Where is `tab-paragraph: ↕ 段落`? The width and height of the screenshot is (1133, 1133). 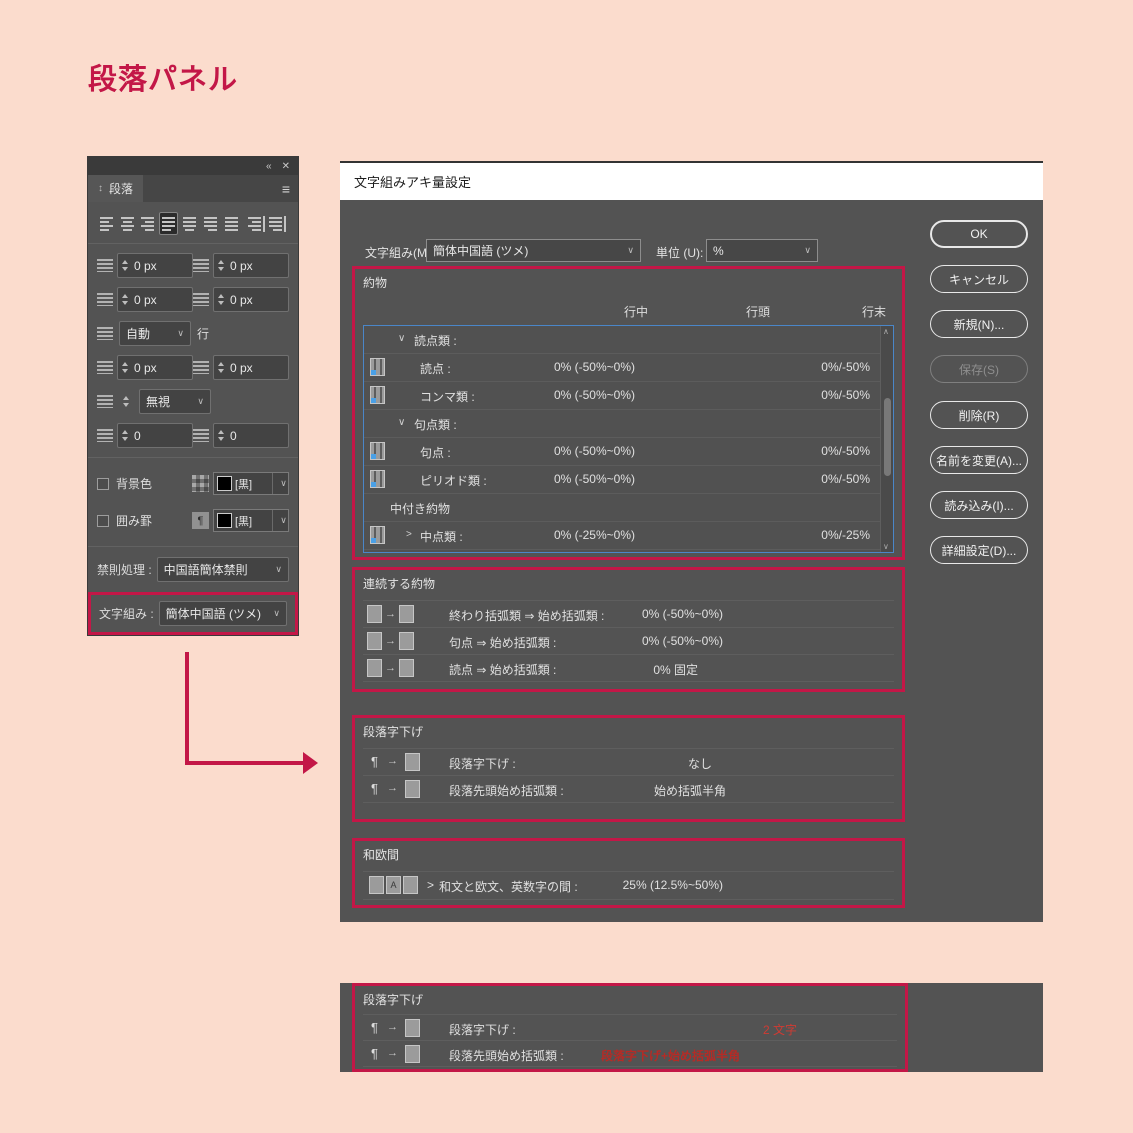 tab-paragraph: ↕ 段落 is located at coordinates (116, 188).